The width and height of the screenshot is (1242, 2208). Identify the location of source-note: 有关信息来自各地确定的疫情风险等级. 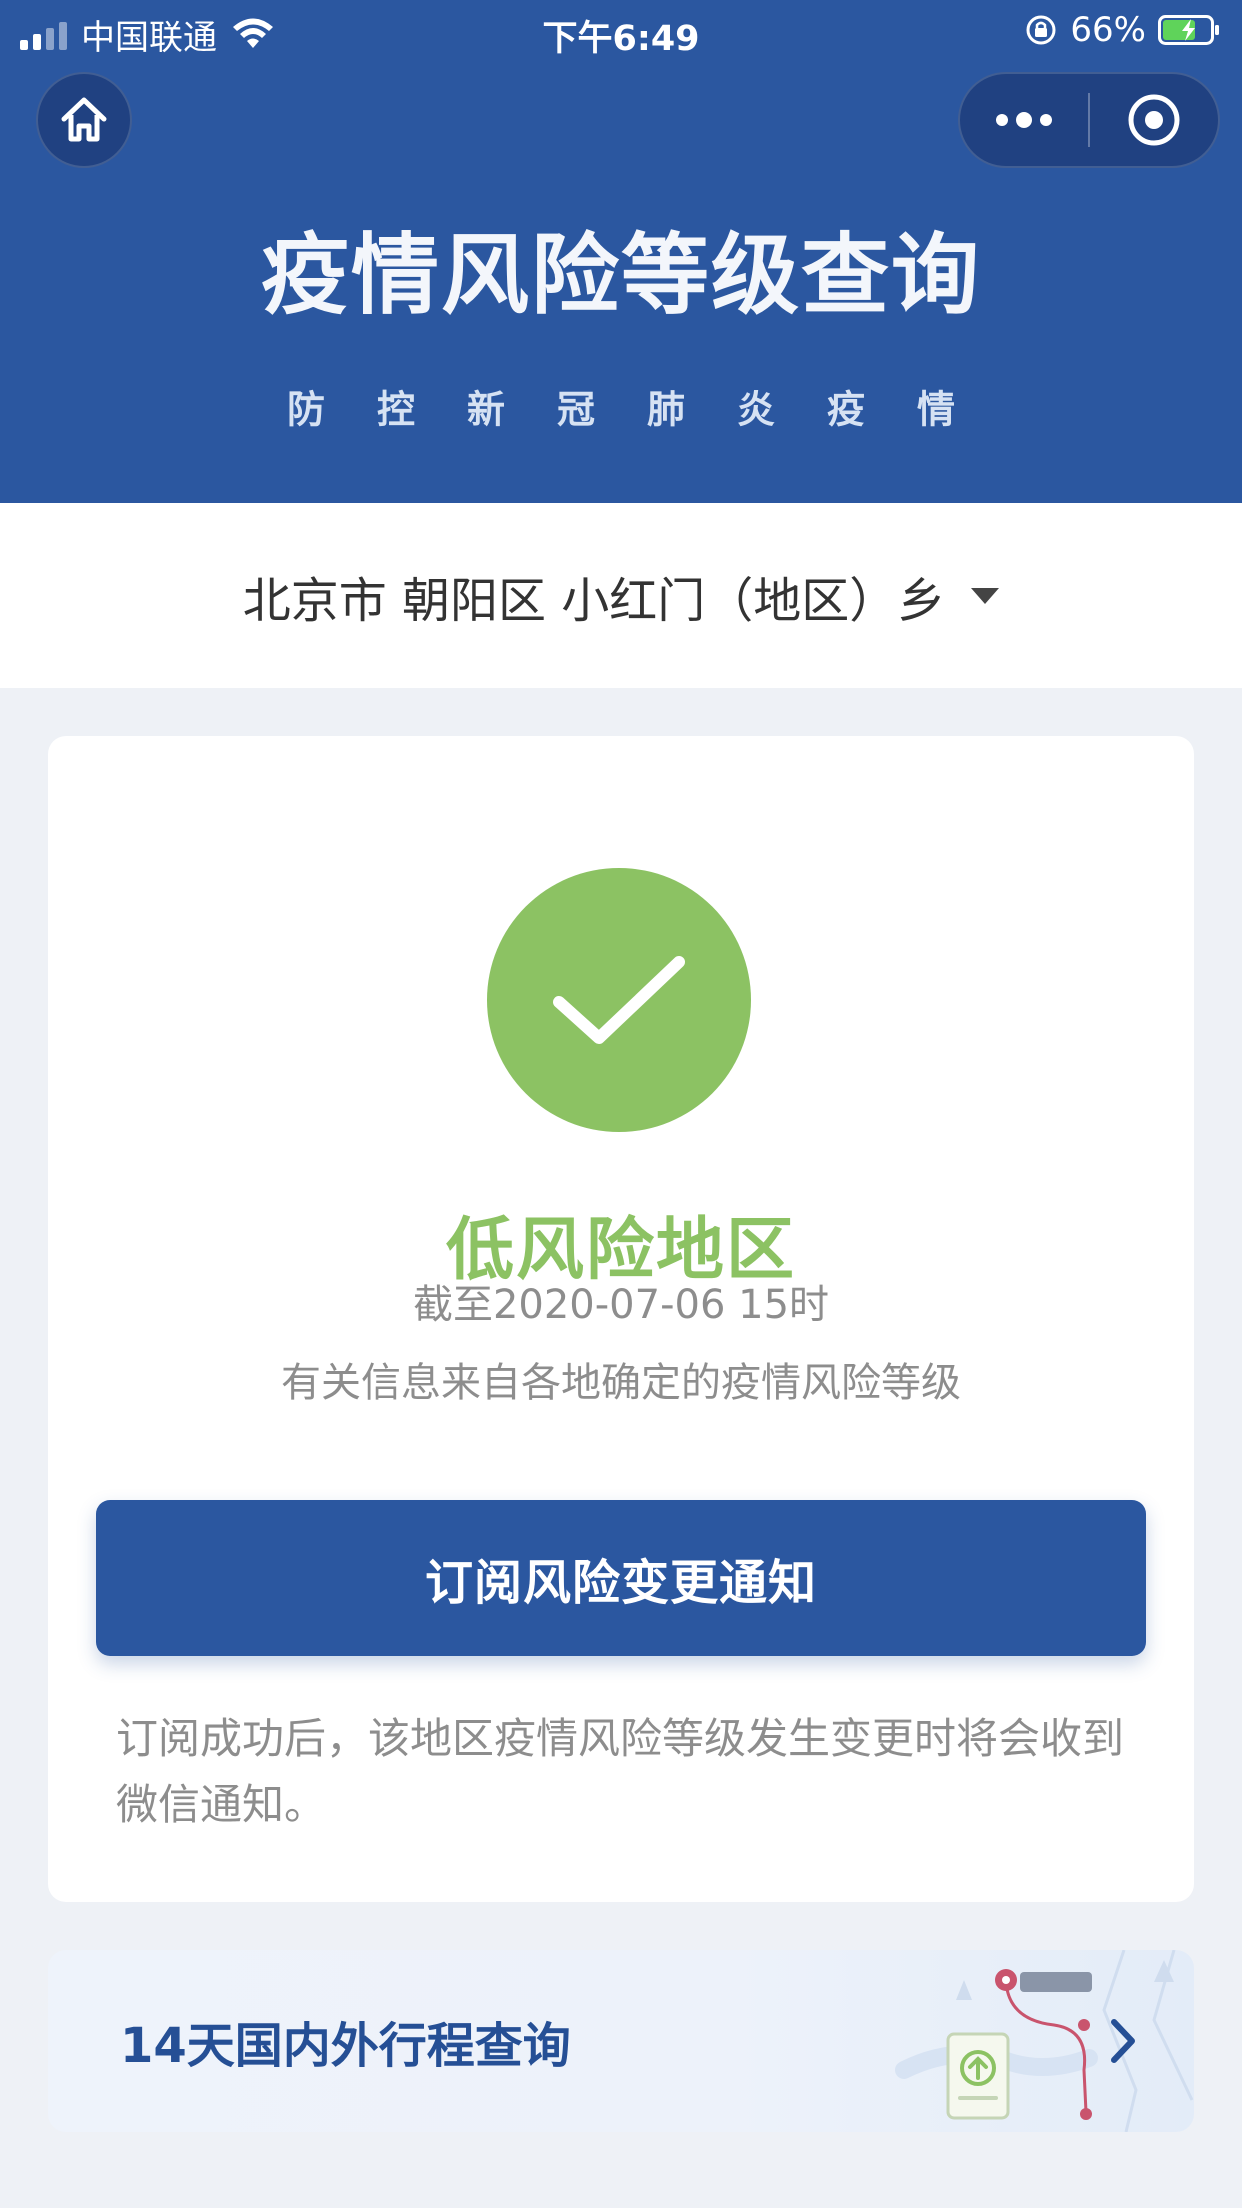
(621, 1383).